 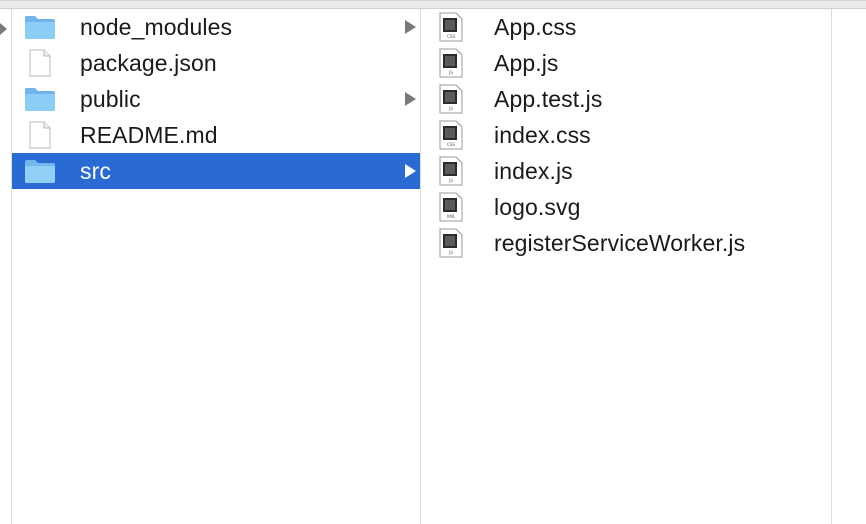 What do you see at coordinates (95, 170) in the screenshot?
I see `item-label: src` at bounding box center [95, 170].